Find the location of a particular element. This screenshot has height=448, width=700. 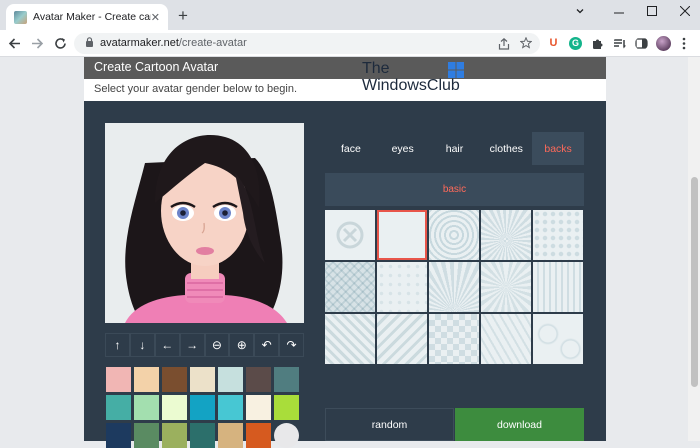

site-favicon-icon is located at coordinates (20, 17).